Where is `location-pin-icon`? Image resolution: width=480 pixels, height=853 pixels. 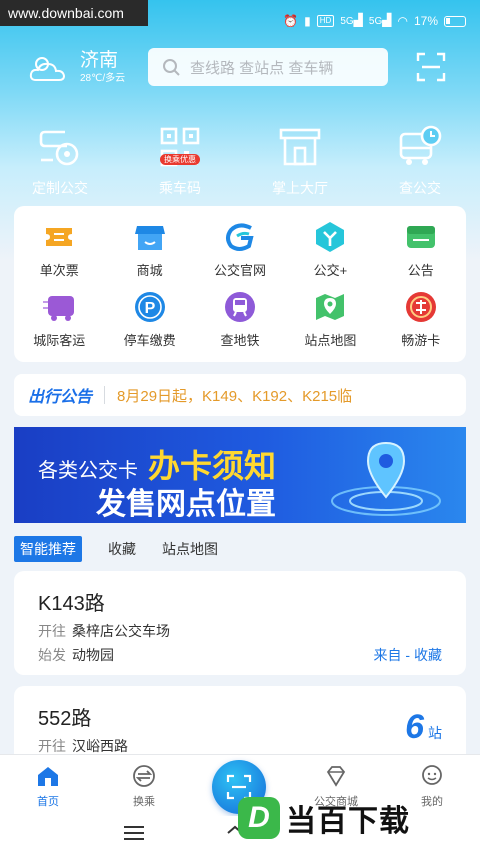 location-pin-icon is located at coordinates (386, 478).